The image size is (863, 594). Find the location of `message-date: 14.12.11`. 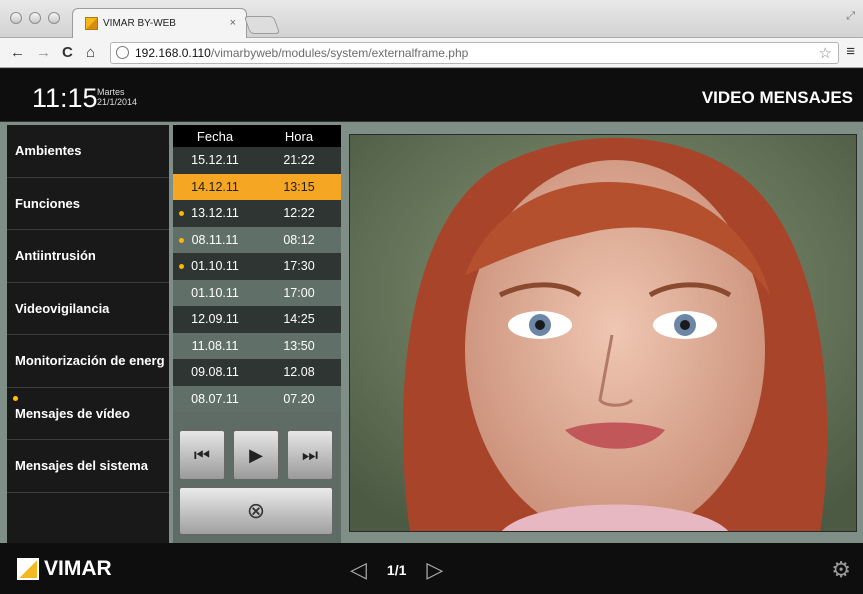

message-date: 14.12.11 is located at coordinates (215, 186).